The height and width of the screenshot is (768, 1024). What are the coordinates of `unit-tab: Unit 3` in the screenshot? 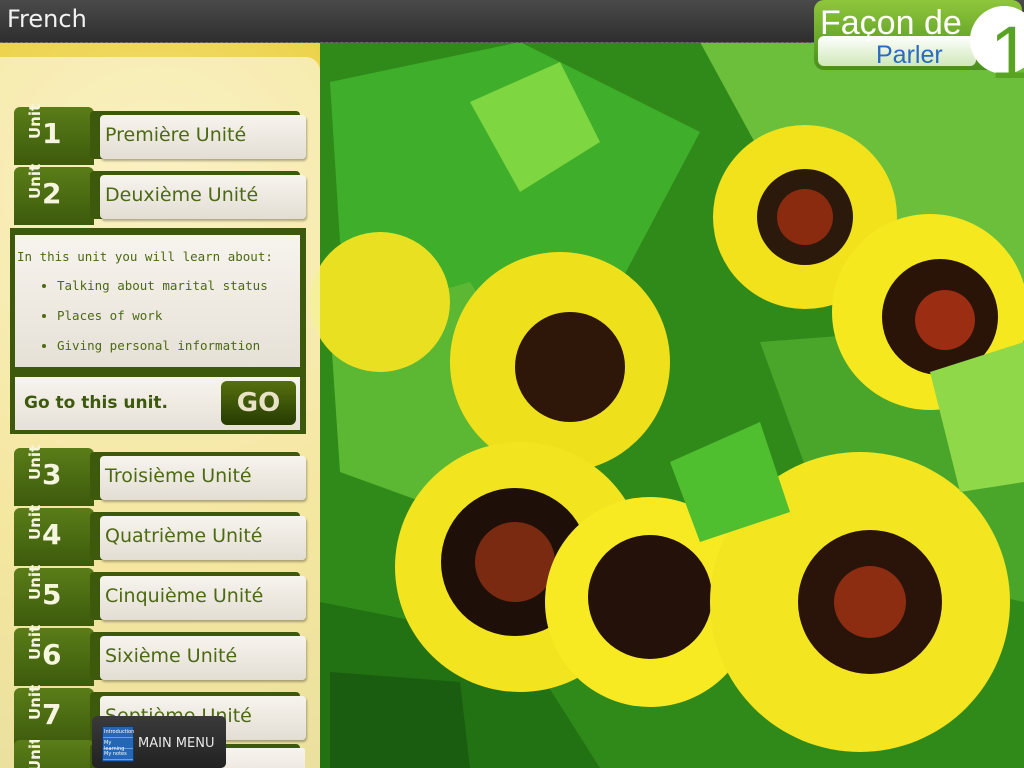 It's located at (54, 475).